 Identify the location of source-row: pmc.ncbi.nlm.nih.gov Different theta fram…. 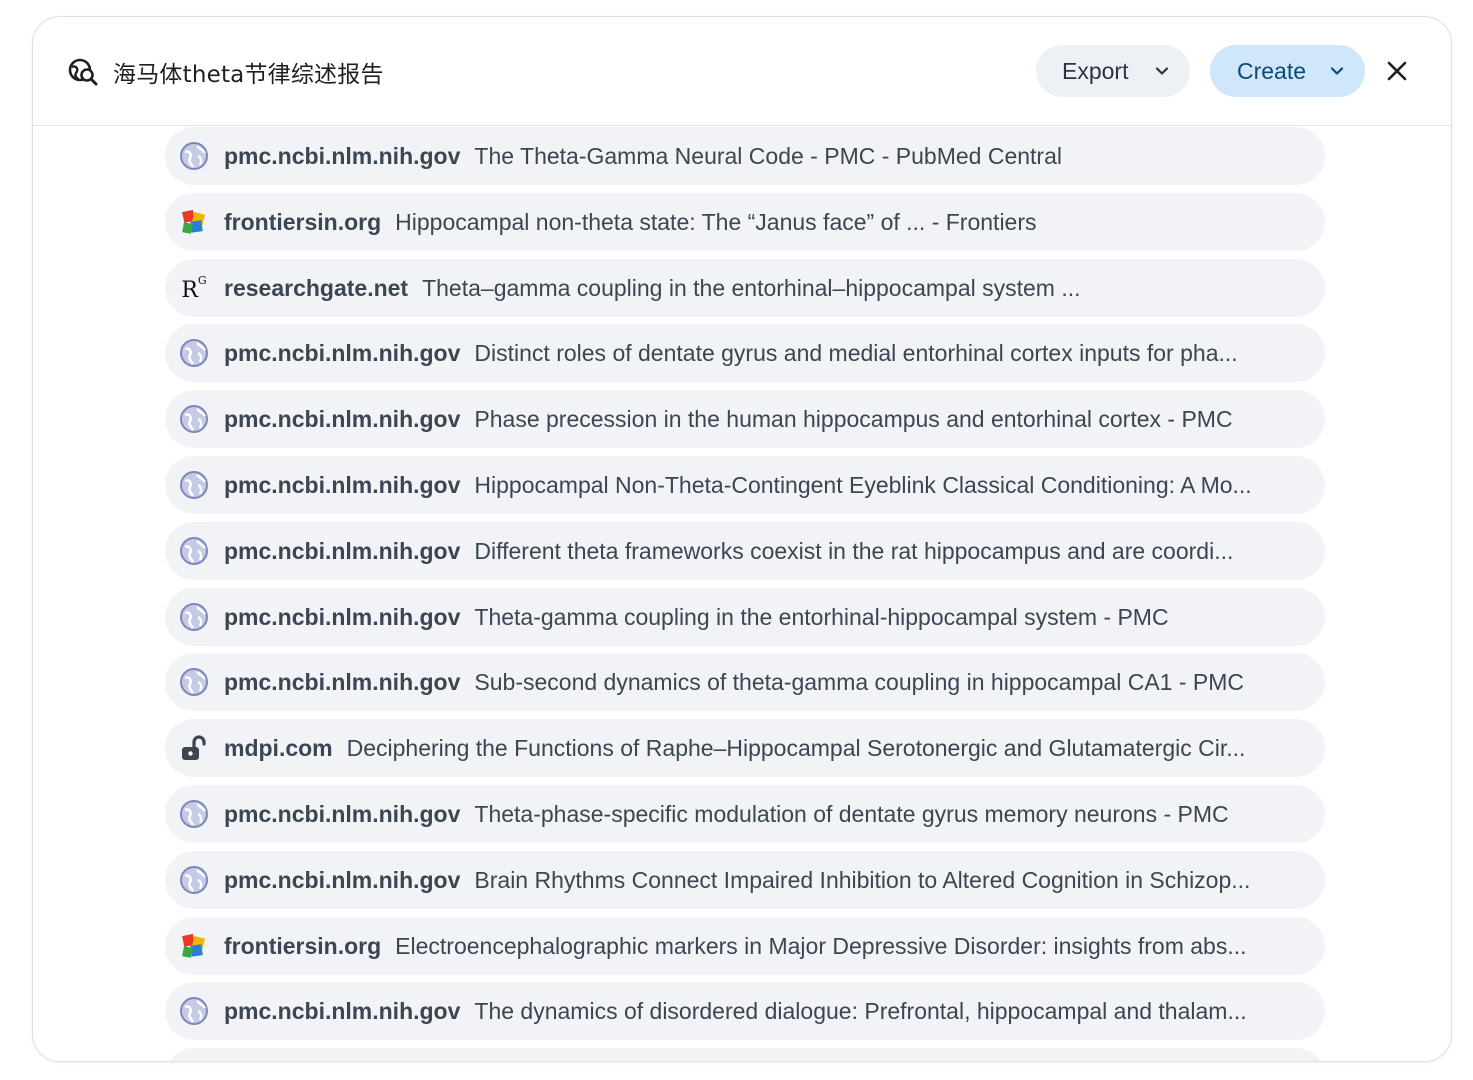
(745, 551).